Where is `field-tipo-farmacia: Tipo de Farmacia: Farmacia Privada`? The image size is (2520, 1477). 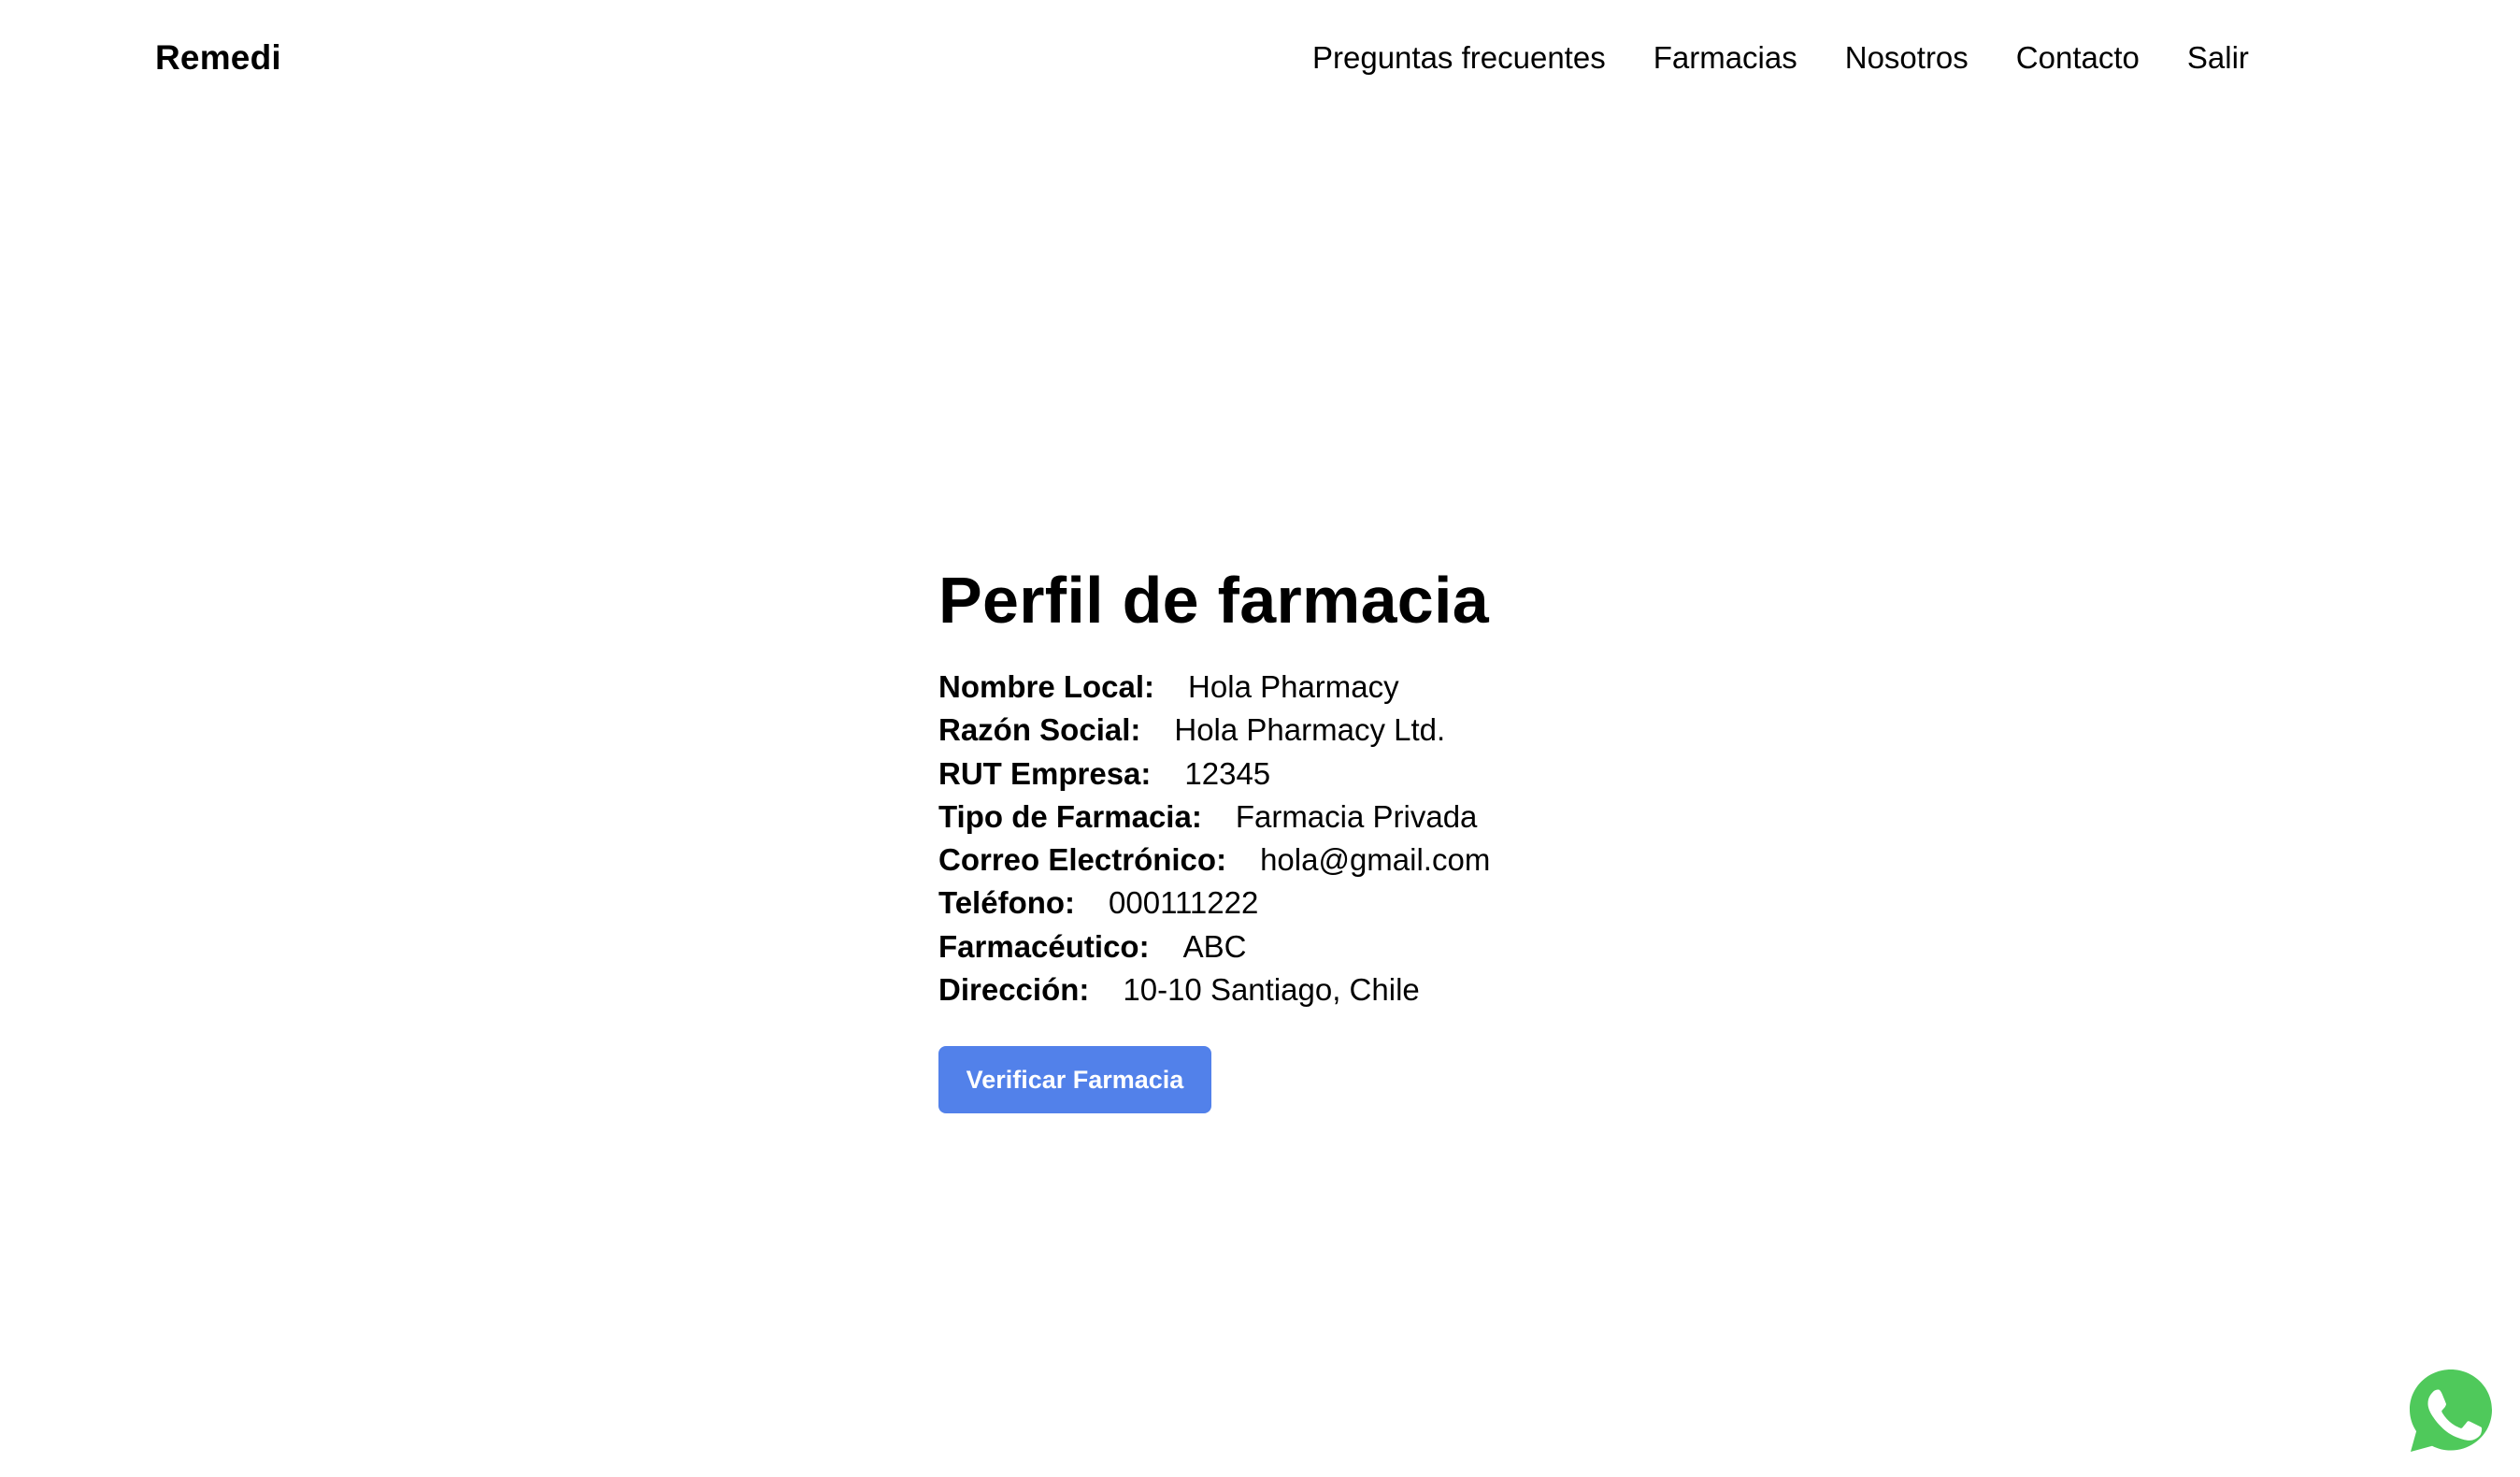 field-tipo-farmacia: Tipo de Farmacia: Farmacia Privada is located at coordinates (1293, 817).